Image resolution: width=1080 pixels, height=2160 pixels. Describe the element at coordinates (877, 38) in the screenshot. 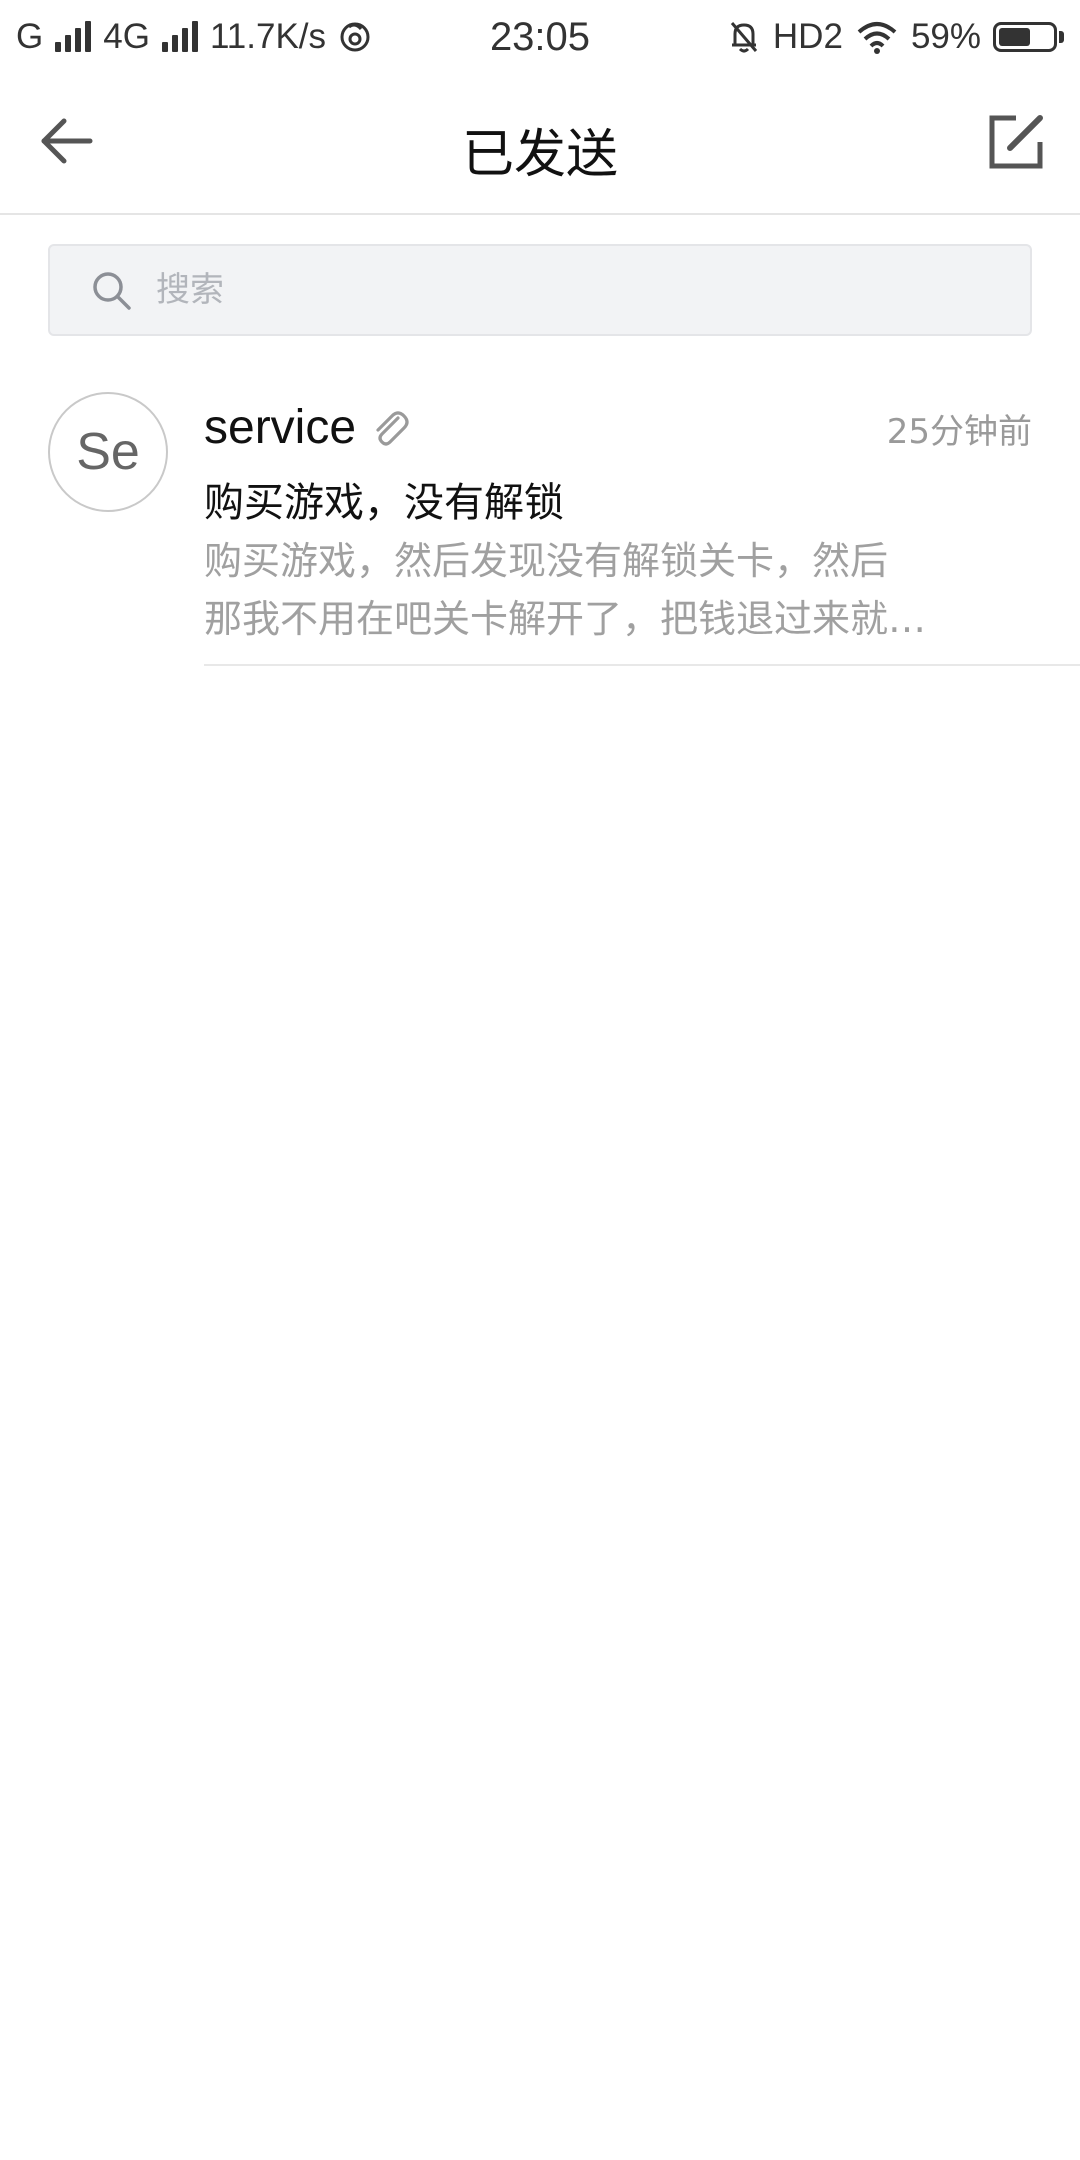

I see `wifi-icon` at that location.